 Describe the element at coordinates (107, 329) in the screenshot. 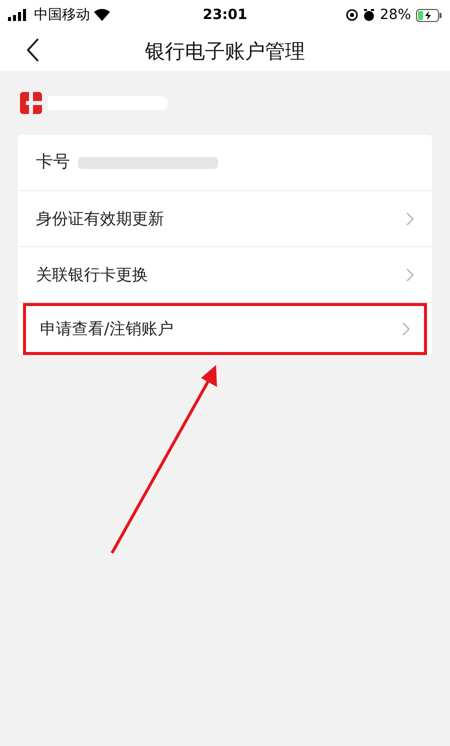

I see `menu-item-label: 申请查看/注销账户` at that location.